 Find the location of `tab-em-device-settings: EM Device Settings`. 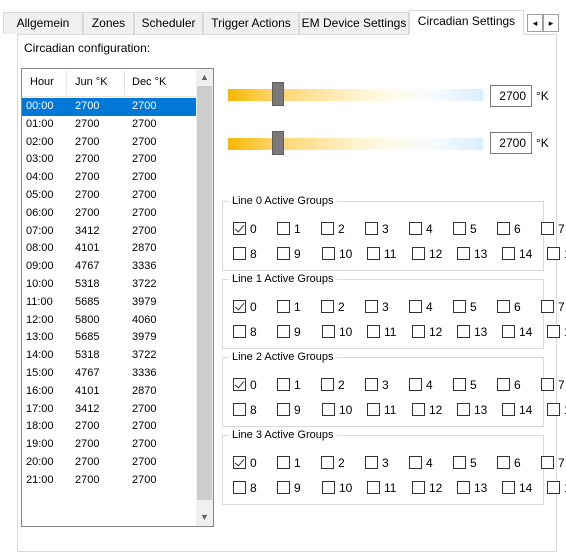

tab-em-device-settings: EM Device Settings is located at coordinates (354, 23).